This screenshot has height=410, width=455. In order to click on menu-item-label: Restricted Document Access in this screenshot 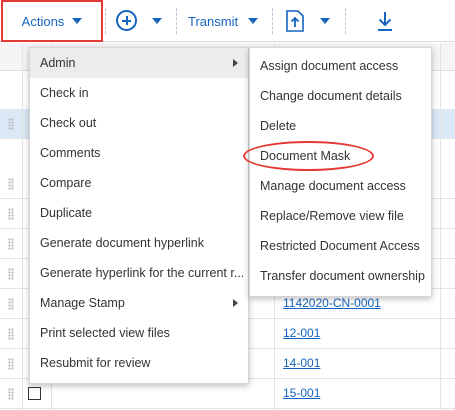, I will do `click(340, 246)`.